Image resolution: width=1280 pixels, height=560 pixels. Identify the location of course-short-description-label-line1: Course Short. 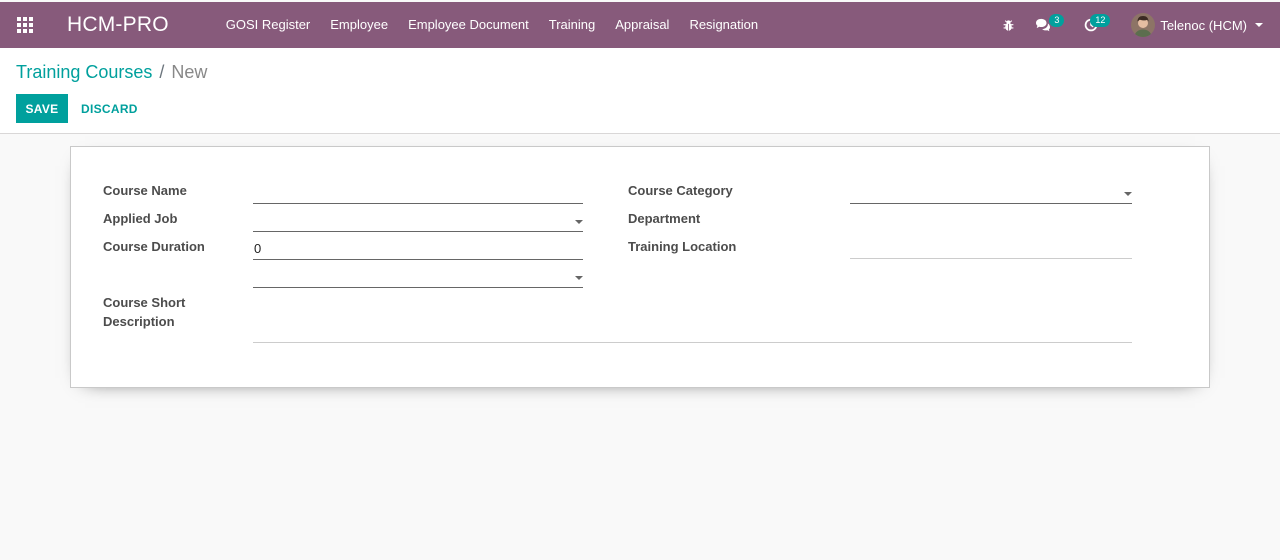
(144, 302).